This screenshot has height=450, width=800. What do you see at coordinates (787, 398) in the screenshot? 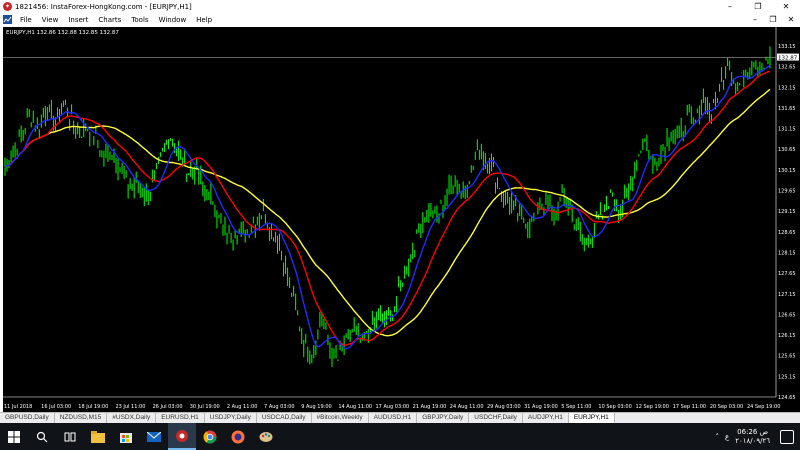
I see `y-tick-label: 124.65` at bounding box center [787, 398].